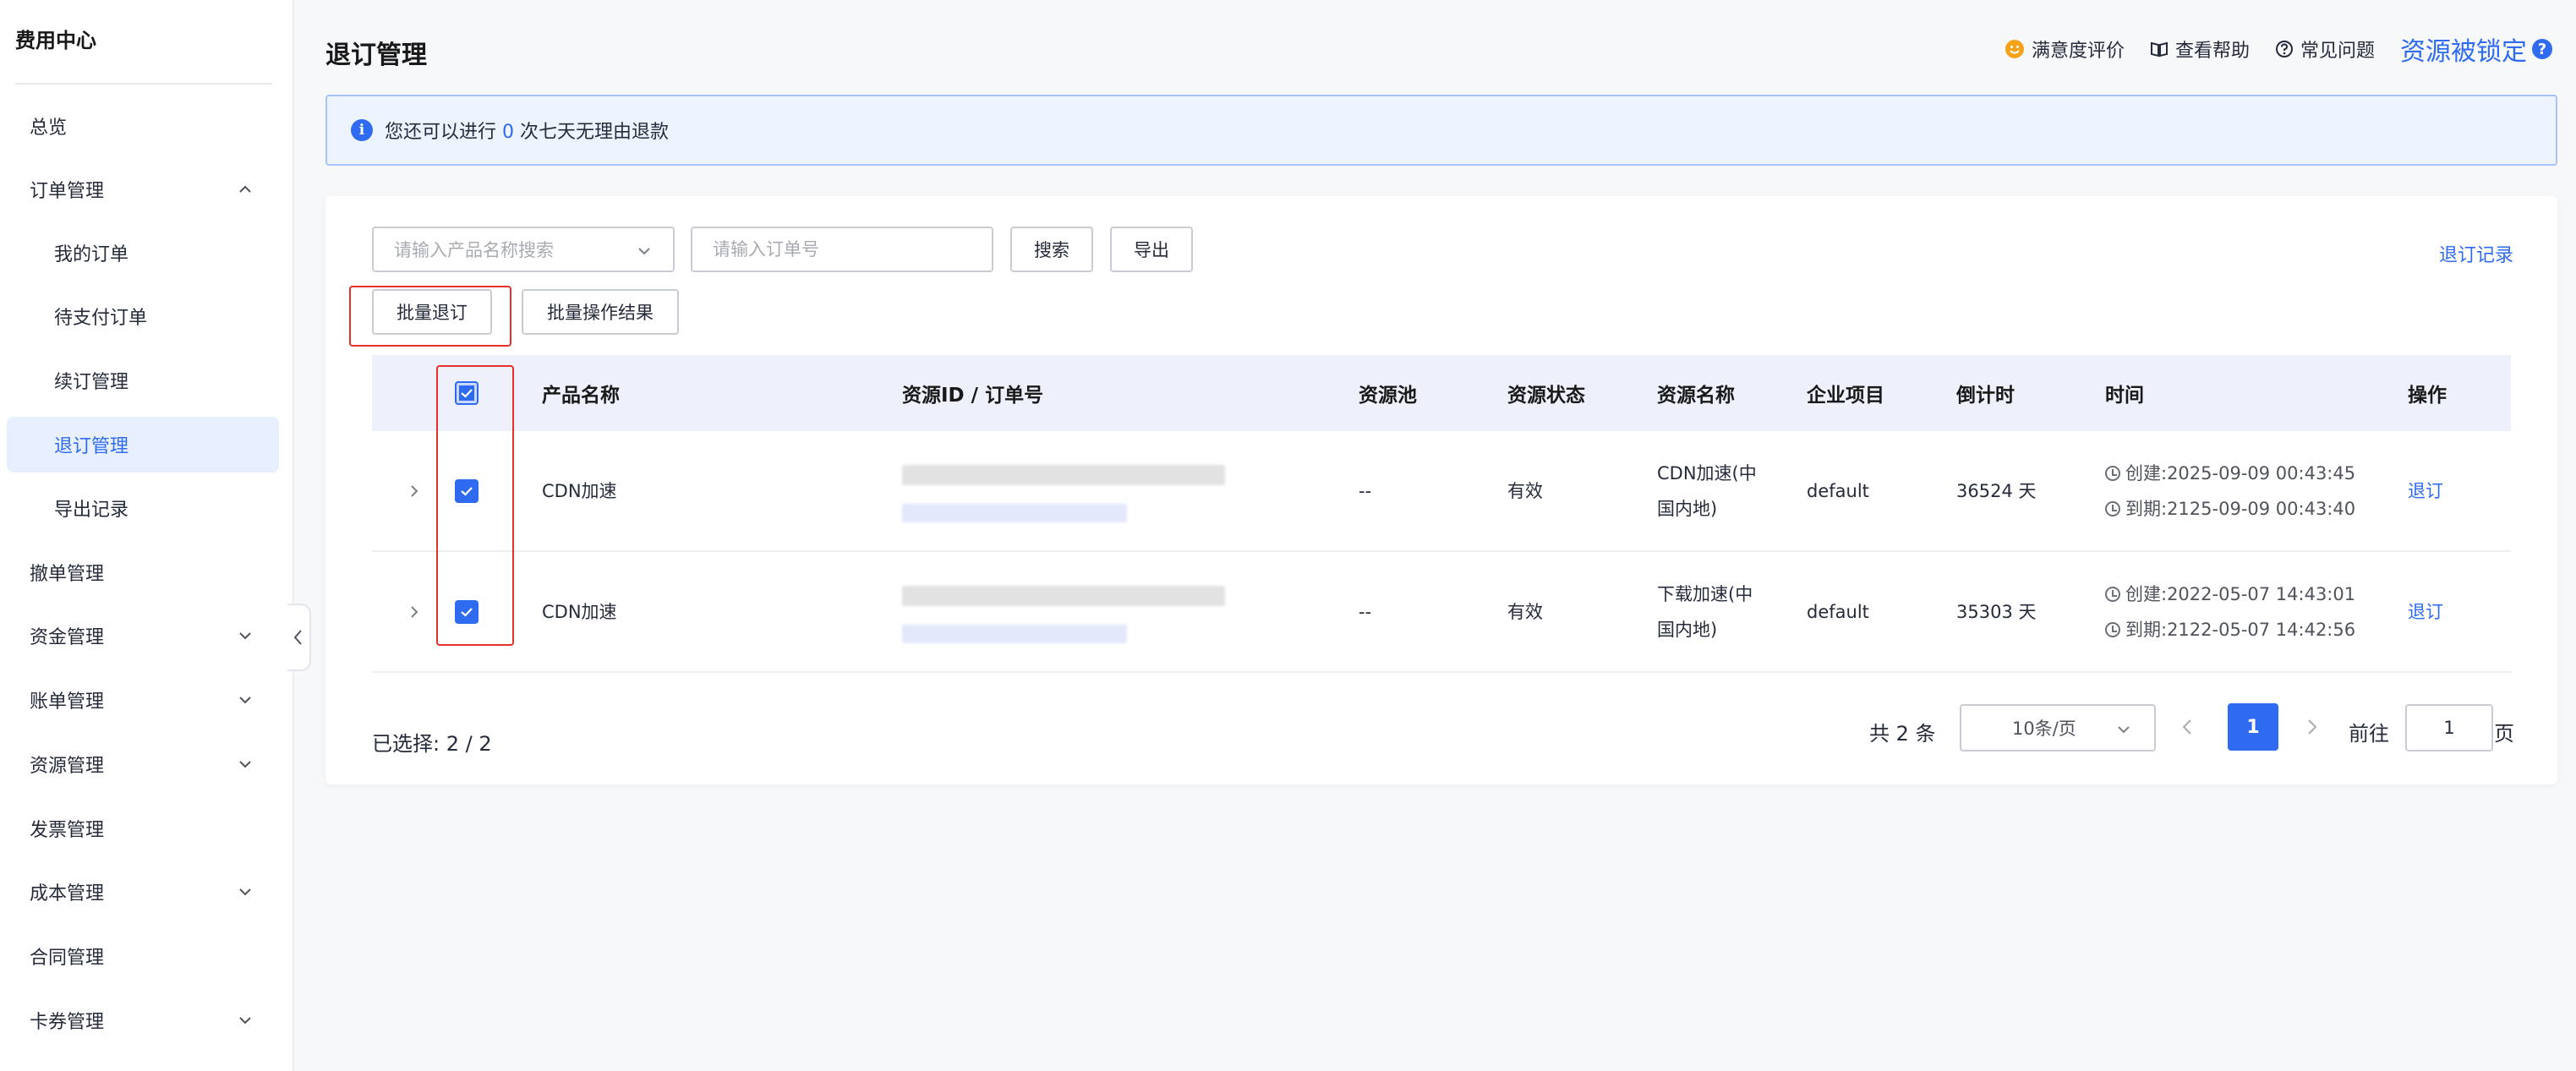 The height and width of the screenshot is (1071, 2576). What do you see at coordinates (2337, 51) in the screenshot?
I see `faq-label: 常见问题` at bounding box center [2337, 51].